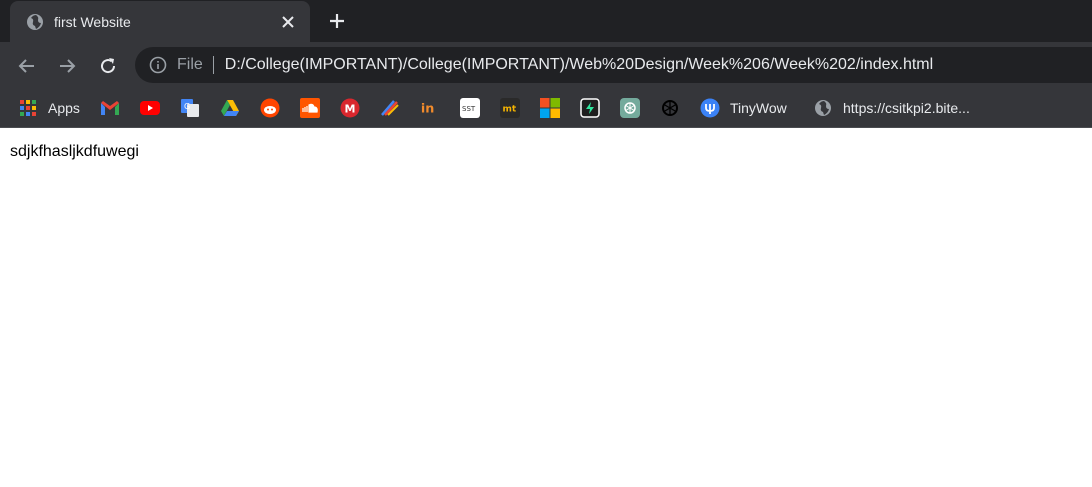 This screenshot has width=1092, height=487. I want to click on google-drive-icon, so click(230, 108).